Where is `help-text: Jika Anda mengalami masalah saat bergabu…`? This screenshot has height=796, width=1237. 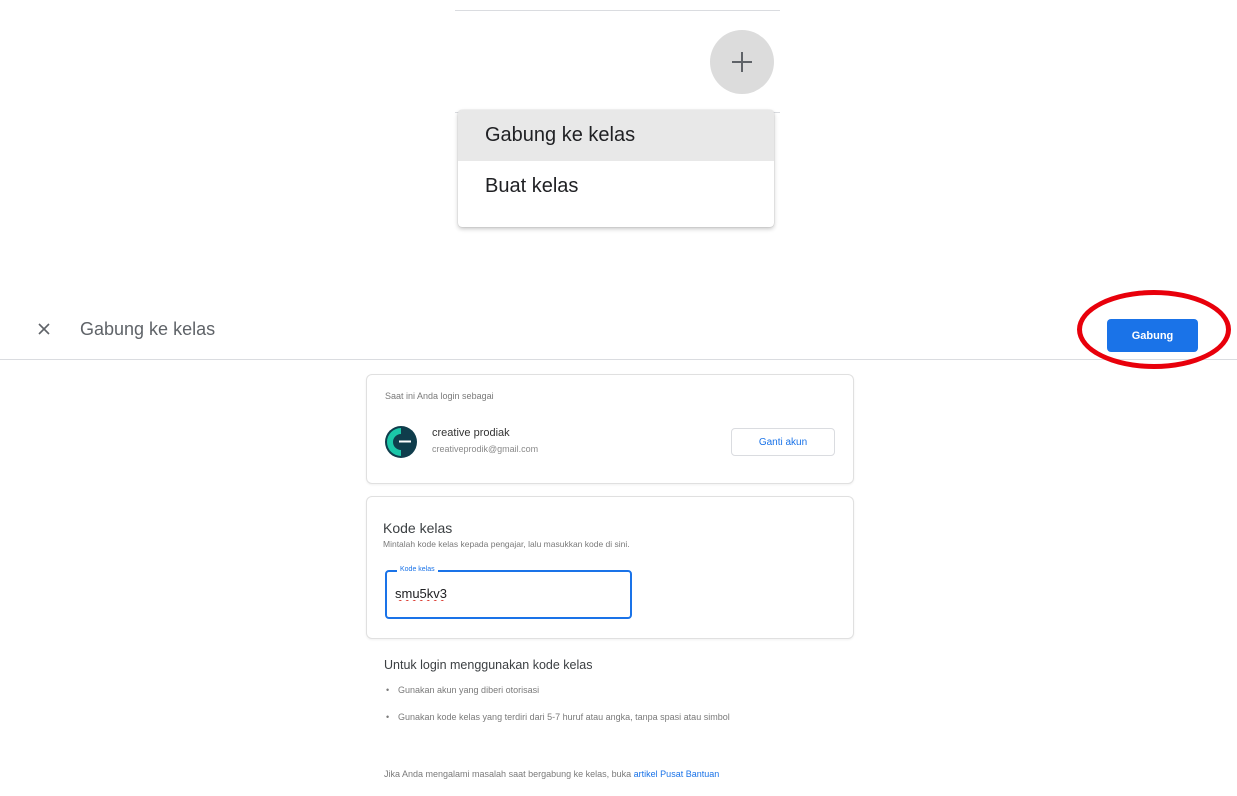 help-text: Jika Anda mengalami masalah saat bergabu… is located at coordinates (614, 774).